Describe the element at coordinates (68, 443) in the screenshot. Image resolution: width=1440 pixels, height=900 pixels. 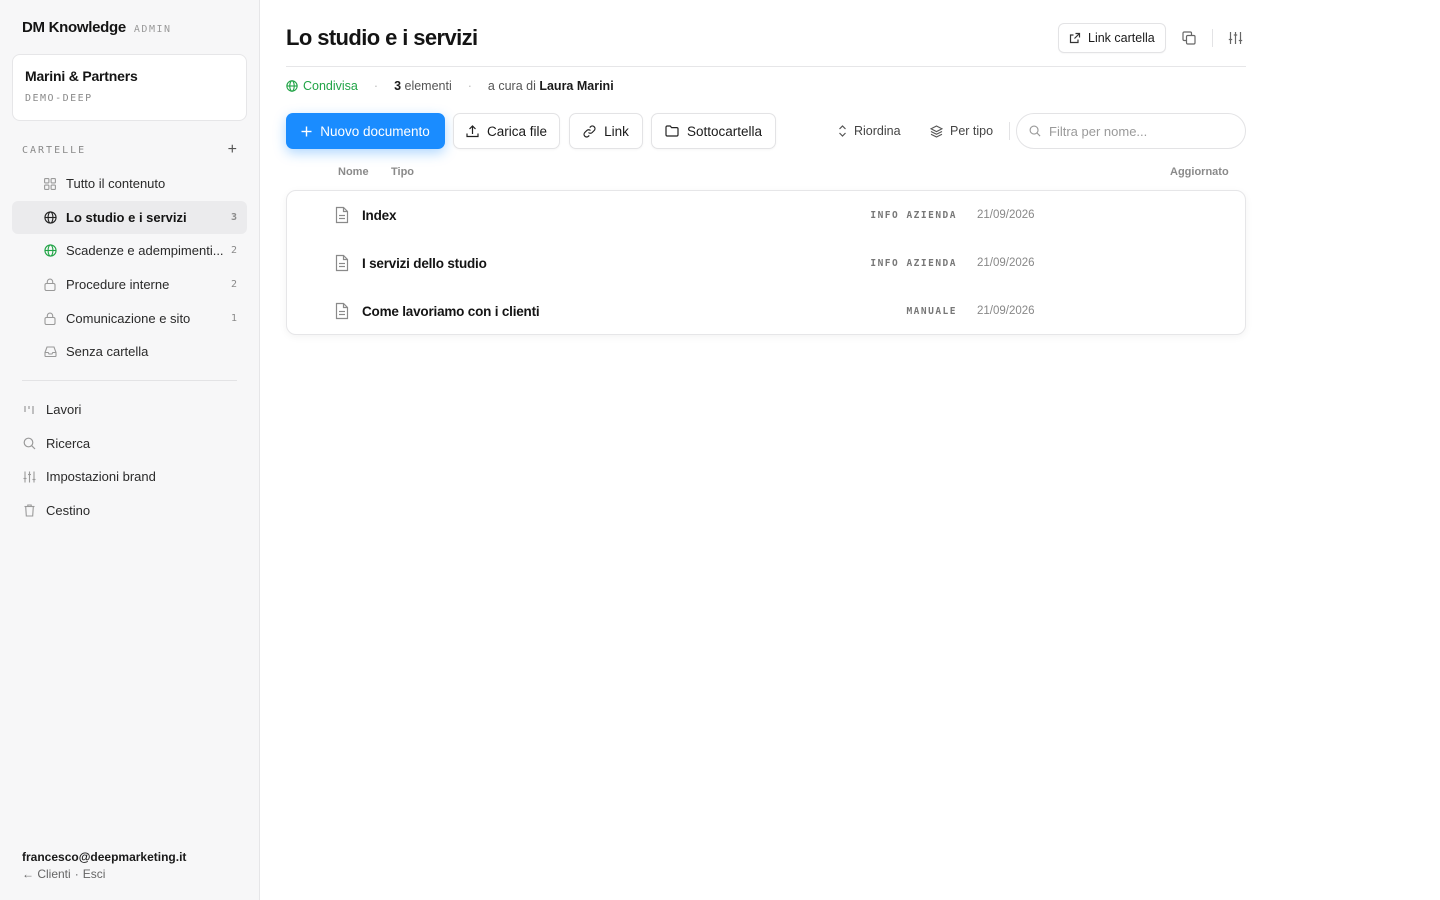
I see `nav-item-label: Ricerca` at that location.